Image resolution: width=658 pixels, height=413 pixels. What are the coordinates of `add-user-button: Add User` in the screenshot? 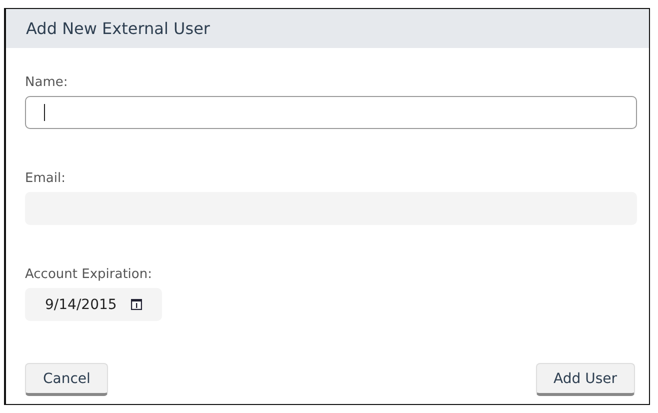 It's located at (585, 379).